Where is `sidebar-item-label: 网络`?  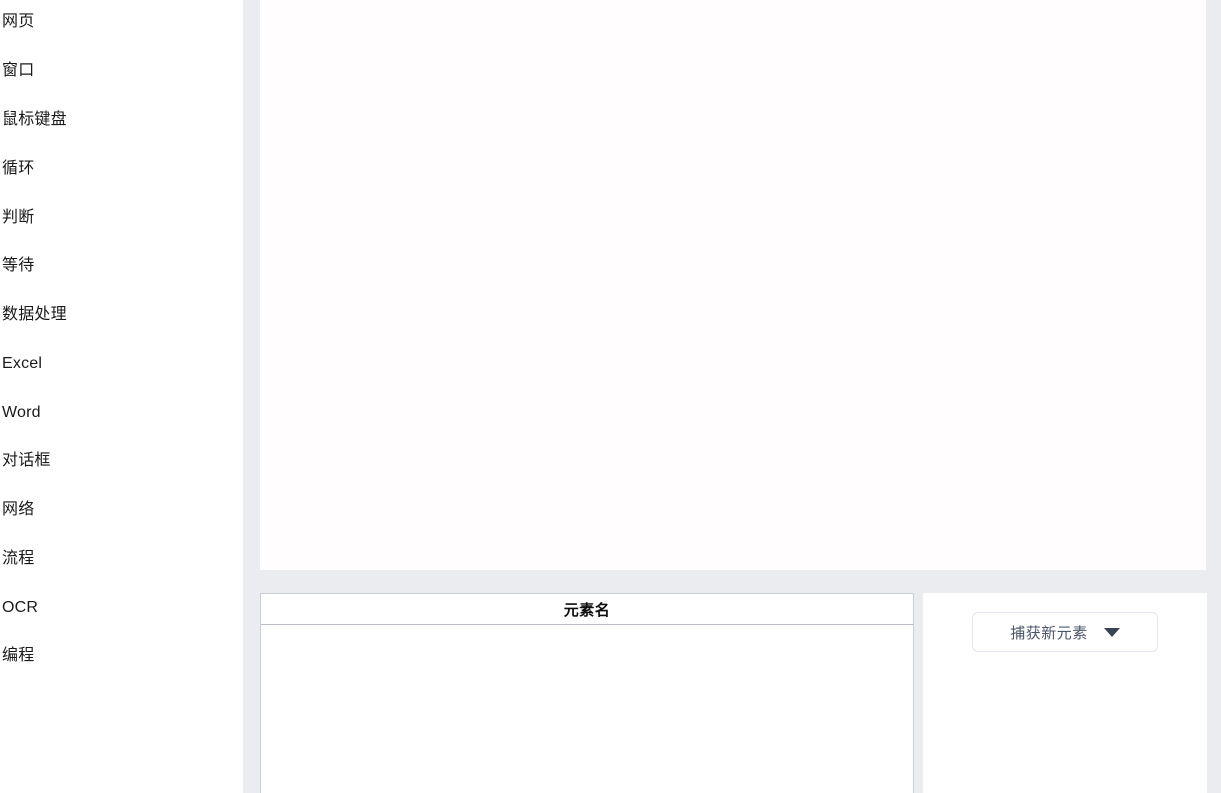 sidebar-item-label: 网络 is located at coordinates (18, 509).